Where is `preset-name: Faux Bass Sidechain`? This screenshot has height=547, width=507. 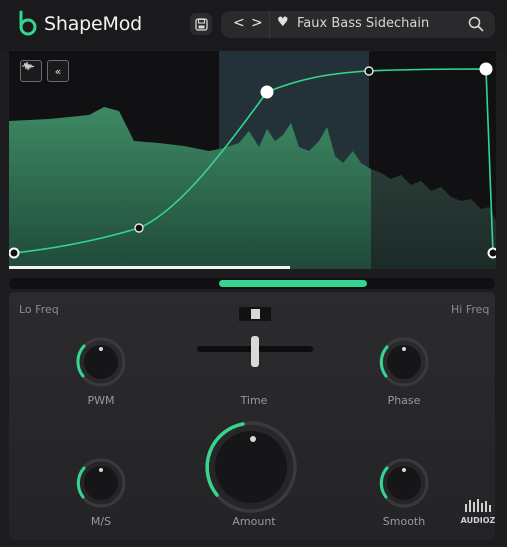
preset-name: Faux Bass Sidechain is located at coordinates (363, 23).